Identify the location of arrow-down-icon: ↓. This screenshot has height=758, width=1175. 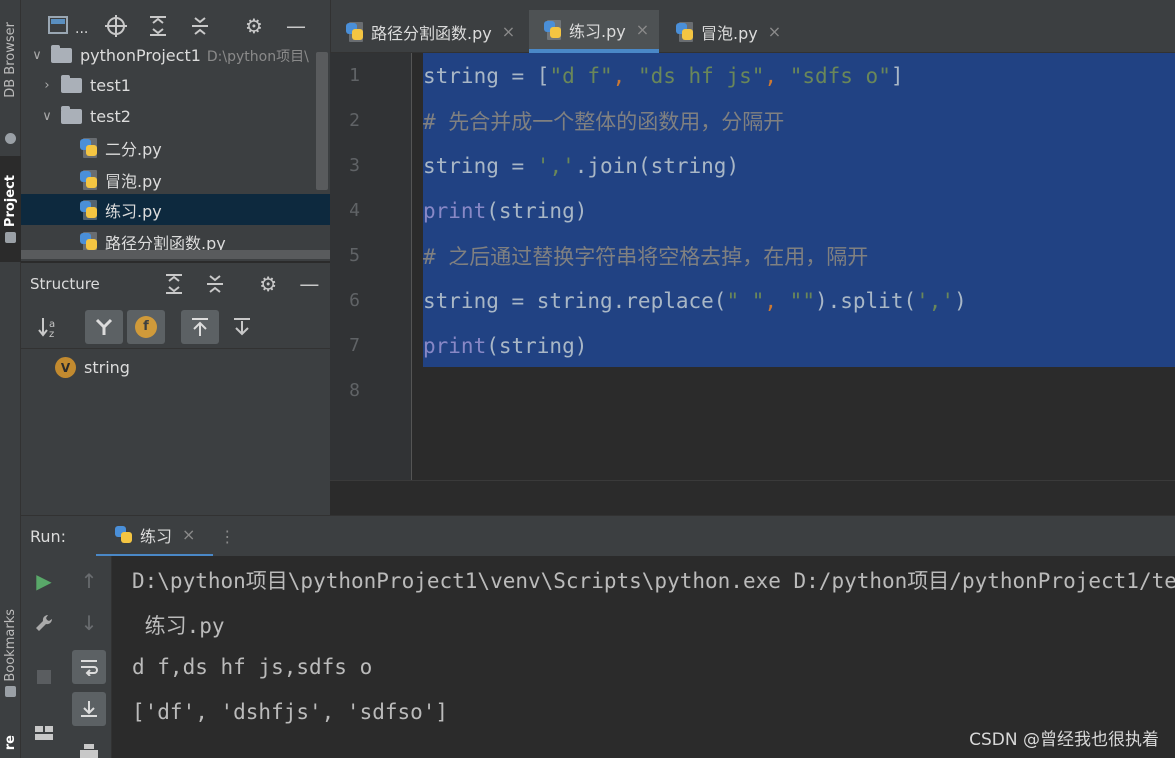
(89, 623).